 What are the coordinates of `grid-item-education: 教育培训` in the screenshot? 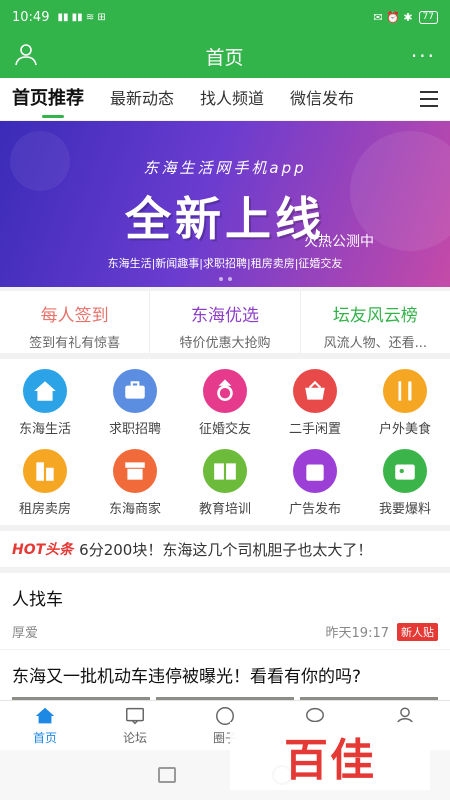 It's located at (225, 481).